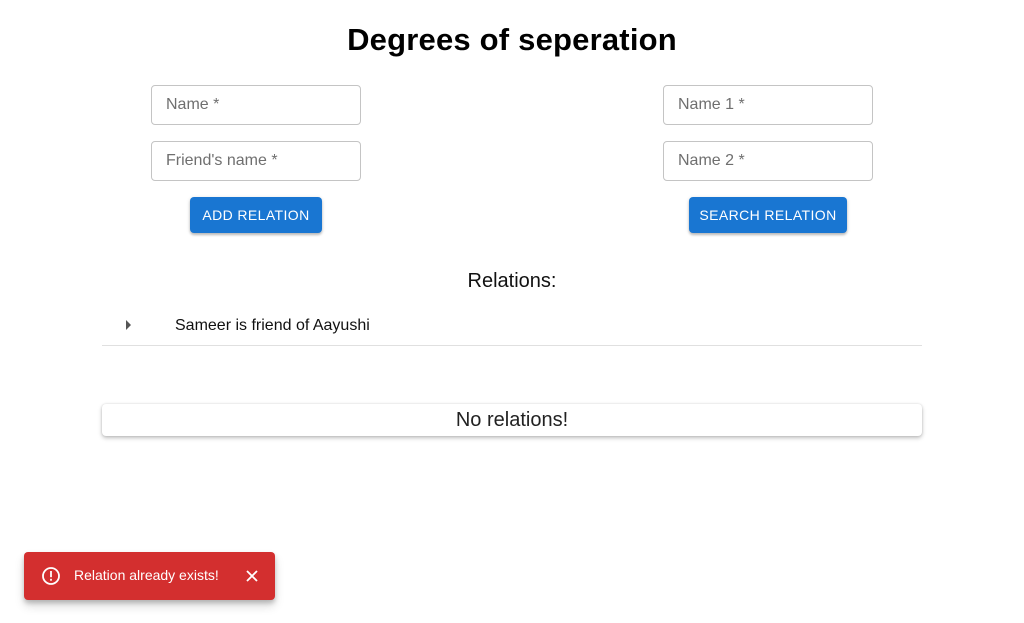 The height and width of the screenshot is (623, 1024). Describe the element at coordinates (512, 281) in the screenshot. I see `relations-heading: Relations:` at that location.